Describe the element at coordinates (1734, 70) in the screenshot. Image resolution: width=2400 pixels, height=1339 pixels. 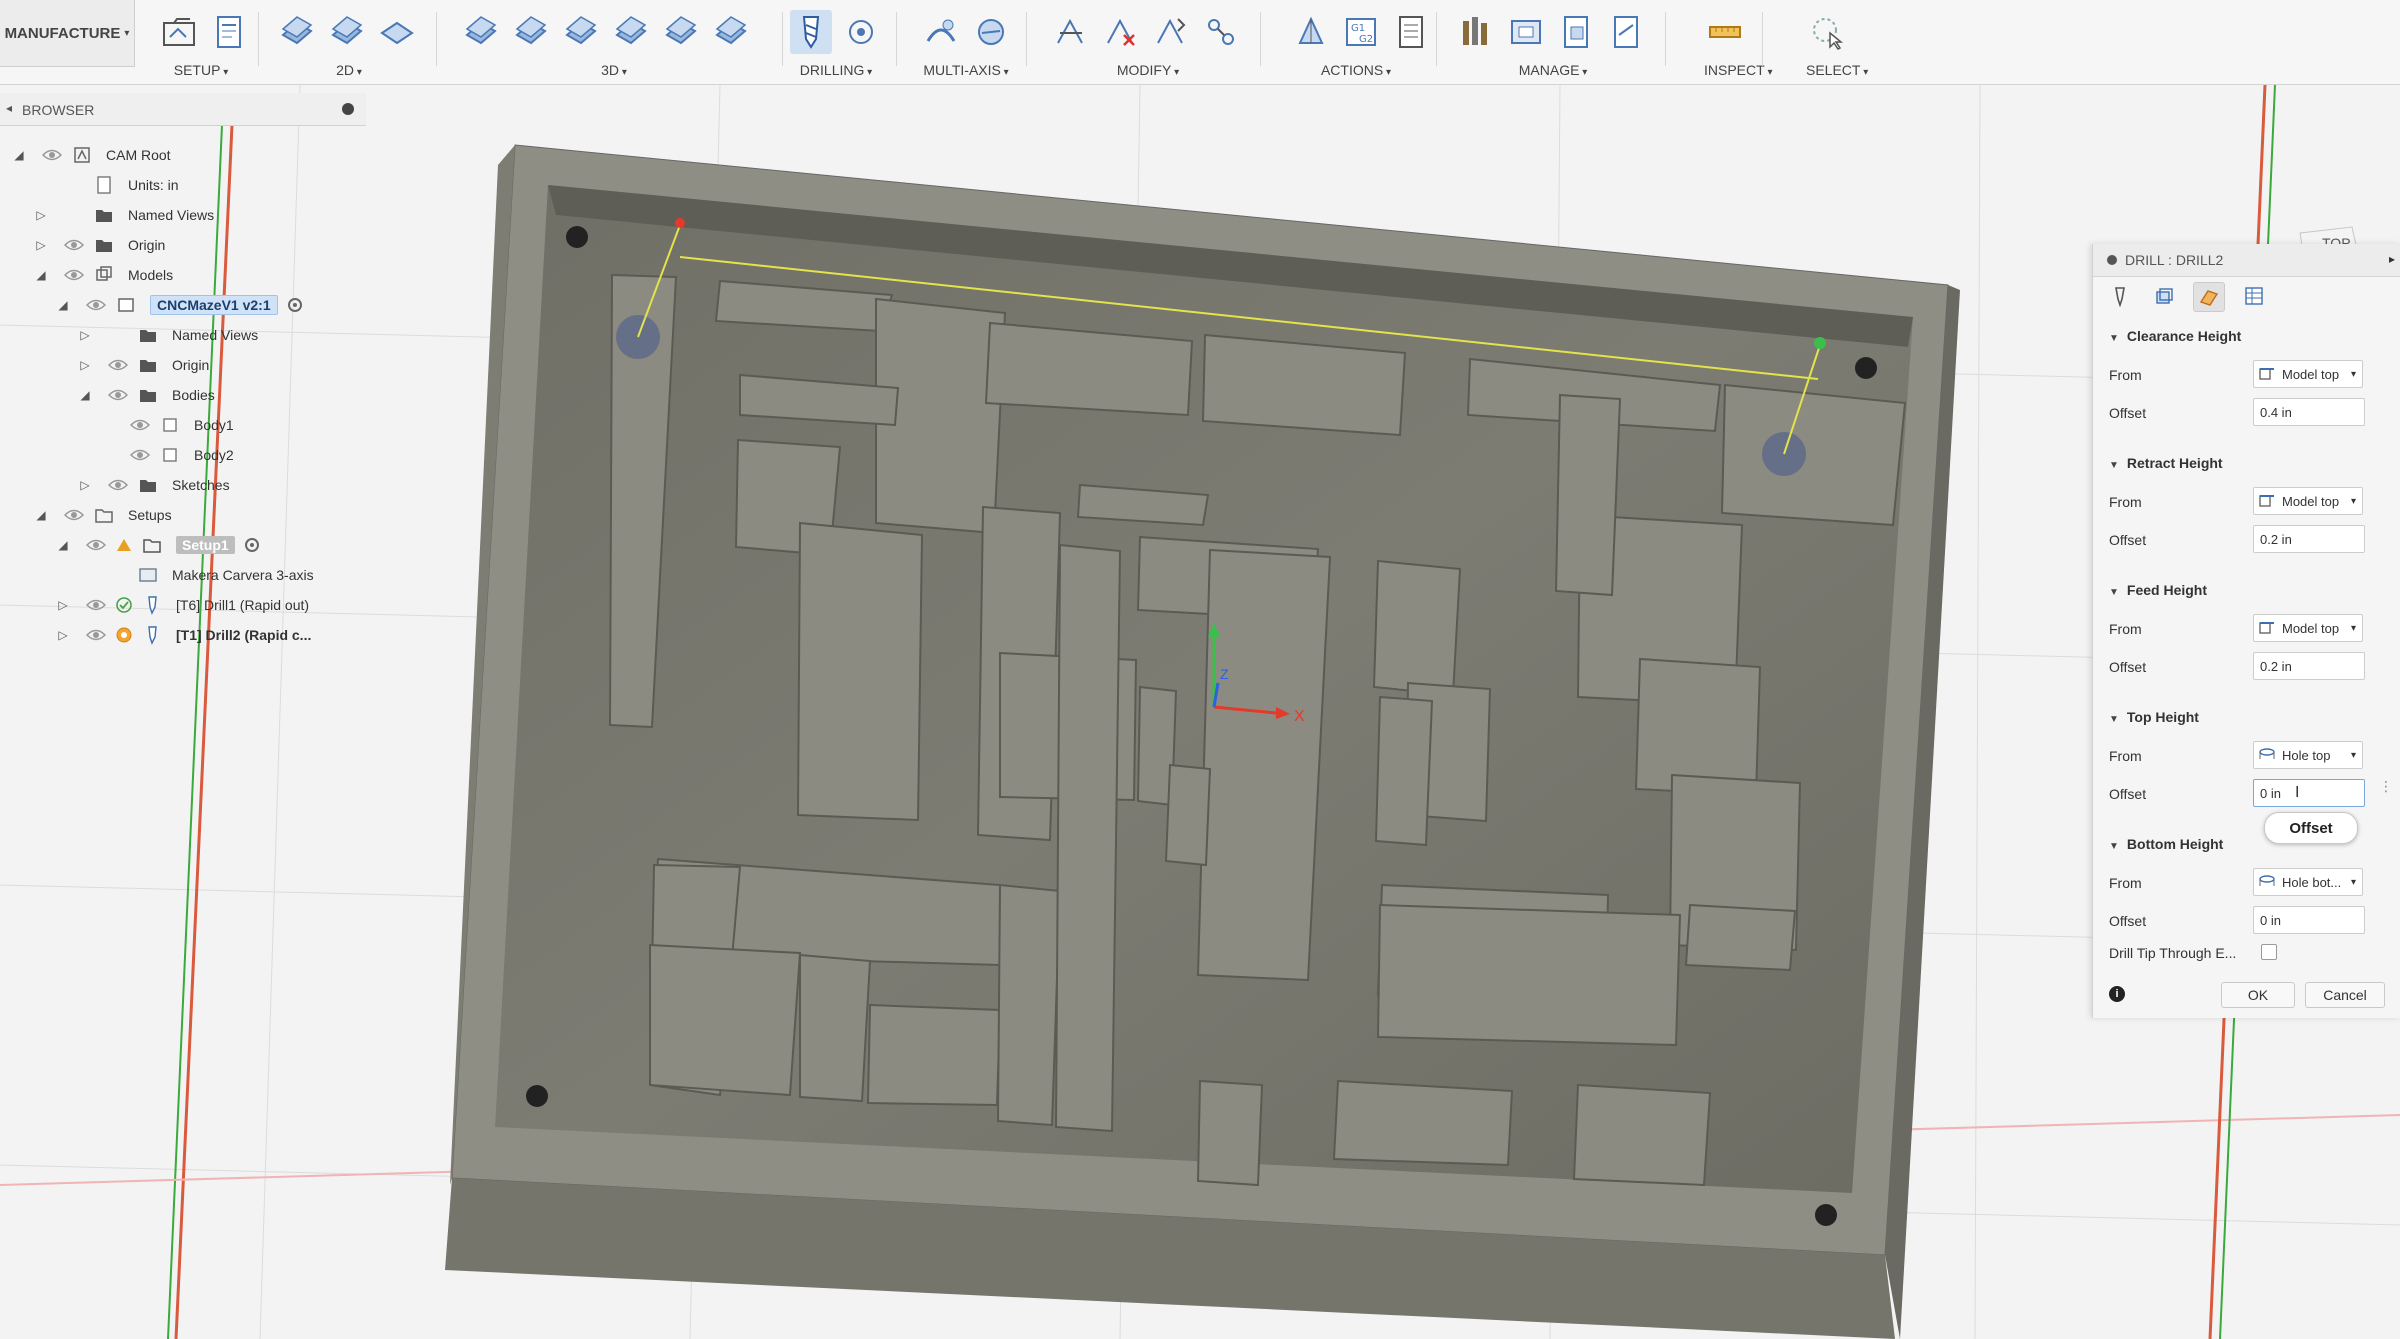
I see `toolbar-group-label: INSPECT` at that location.